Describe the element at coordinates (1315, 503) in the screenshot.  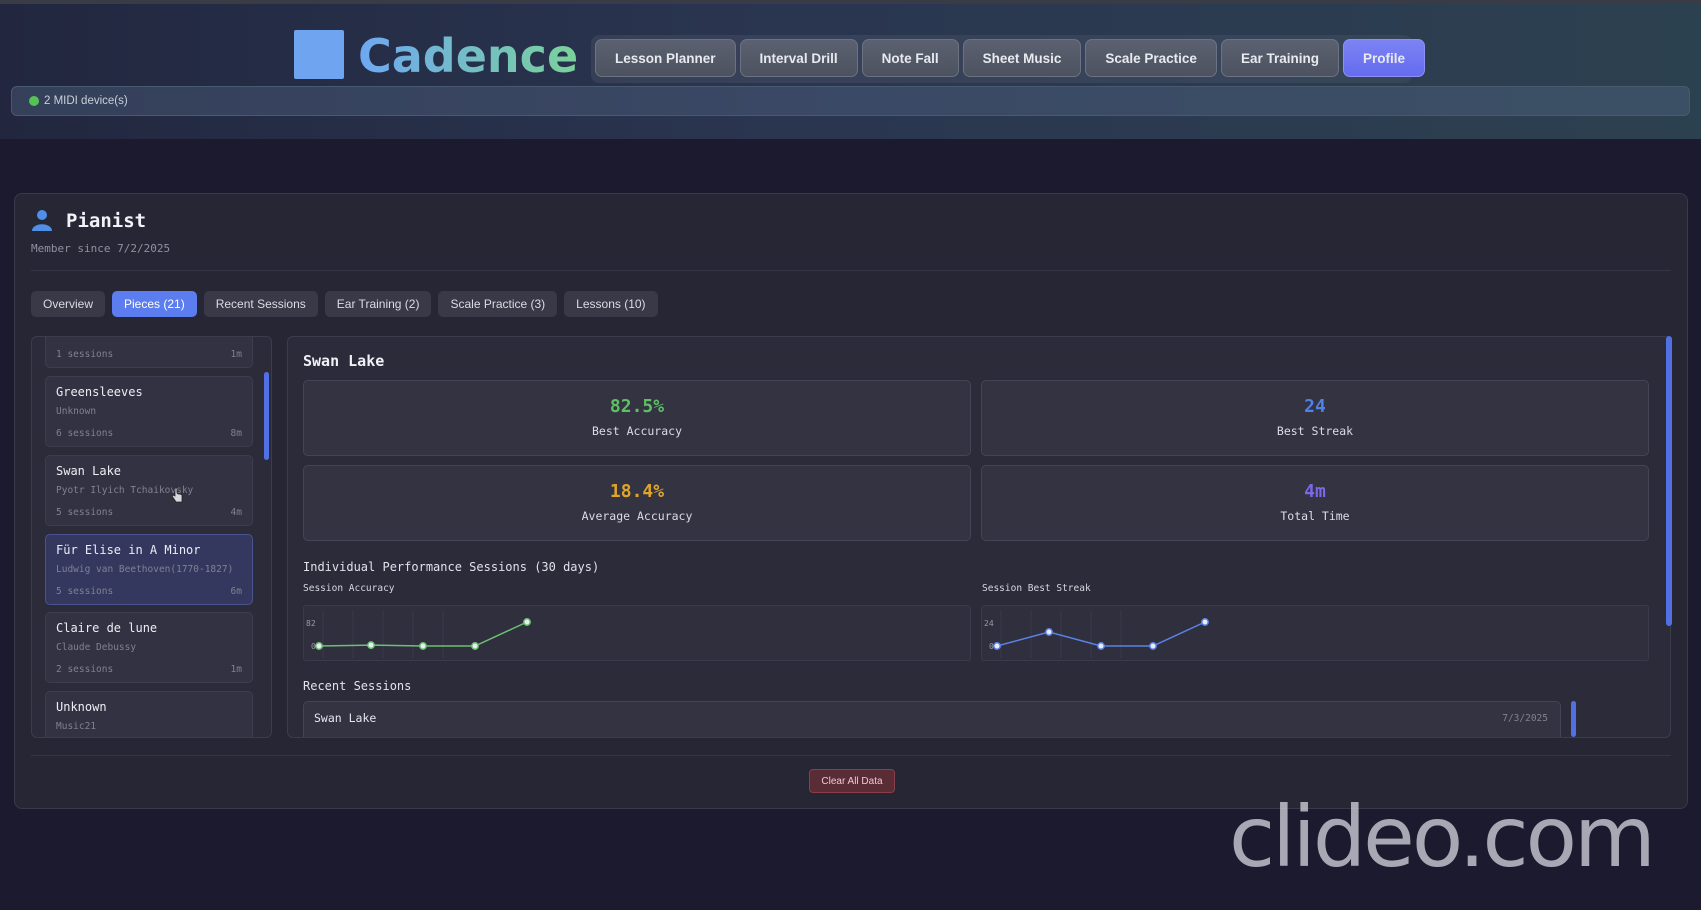
I see `stat-total-time: 4m Total Time` at that location.